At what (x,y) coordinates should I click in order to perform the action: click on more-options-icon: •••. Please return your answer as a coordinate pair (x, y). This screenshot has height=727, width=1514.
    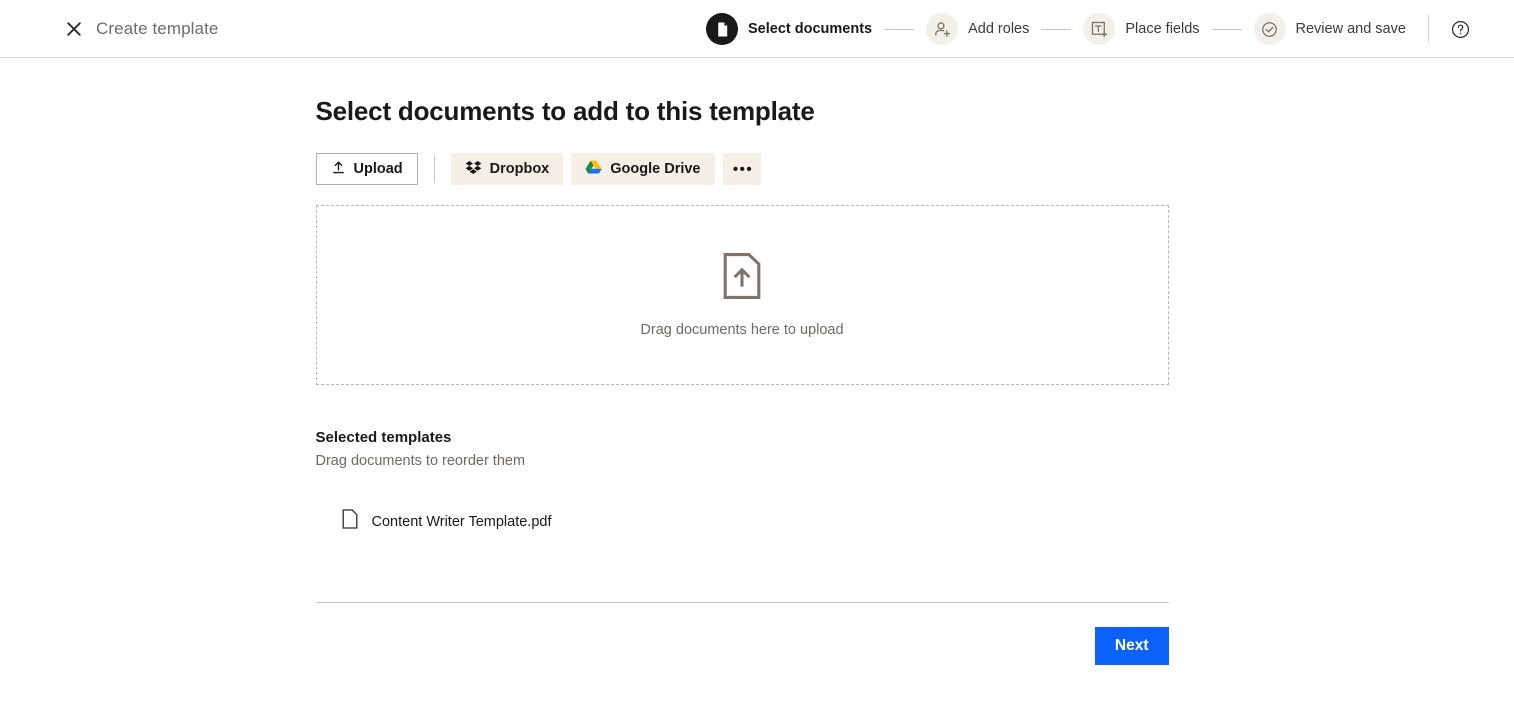
    Looking at the image, I should click on (743, 169).